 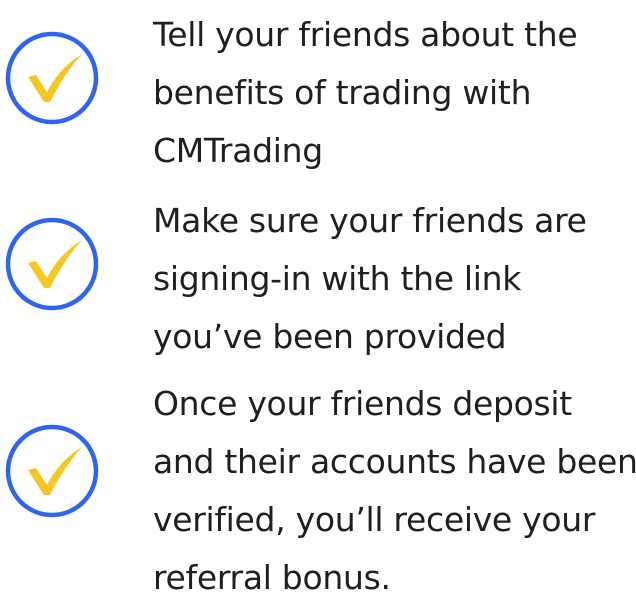 What do you see at coordinates (330, 336) in the screenshot?
I see `step-text-line: you’ve been provided` at bounding box center [330, 336].